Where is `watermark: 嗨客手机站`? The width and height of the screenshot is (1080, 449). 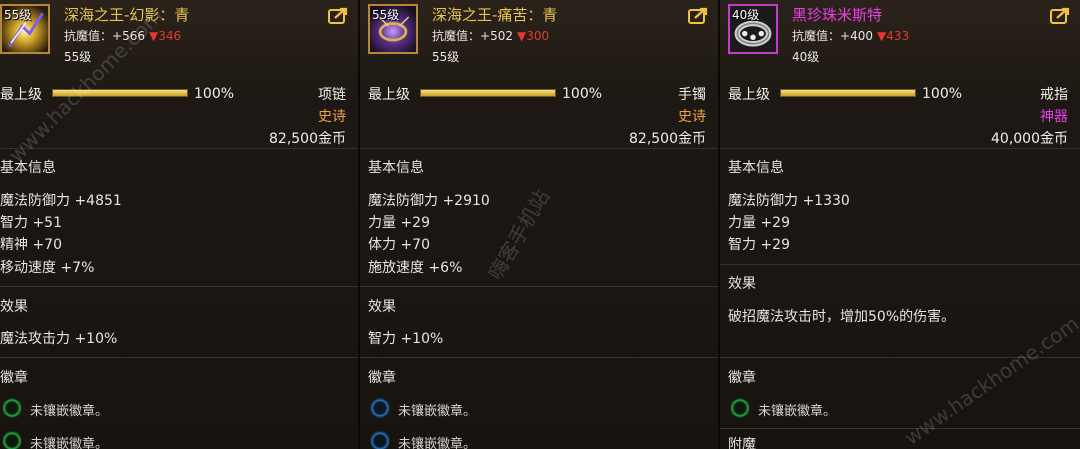 watermark: 嗨客手机站 is located at coordinates (519, 234).